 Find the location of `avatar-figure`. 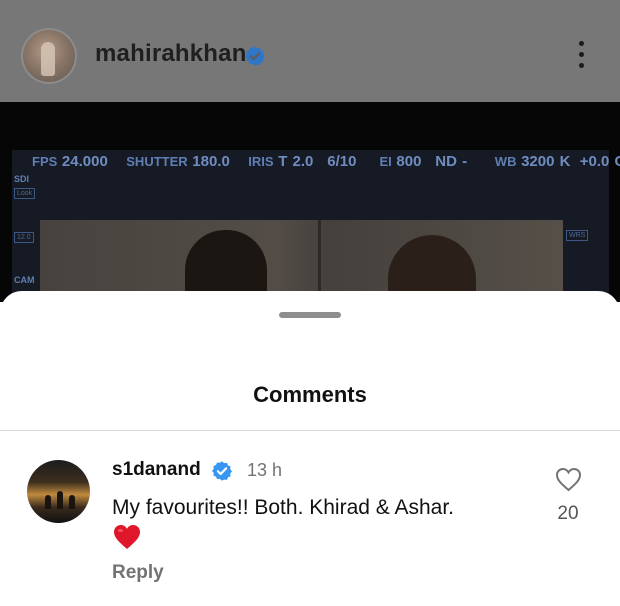

avatar-figure is located at coordinates (48, 59).